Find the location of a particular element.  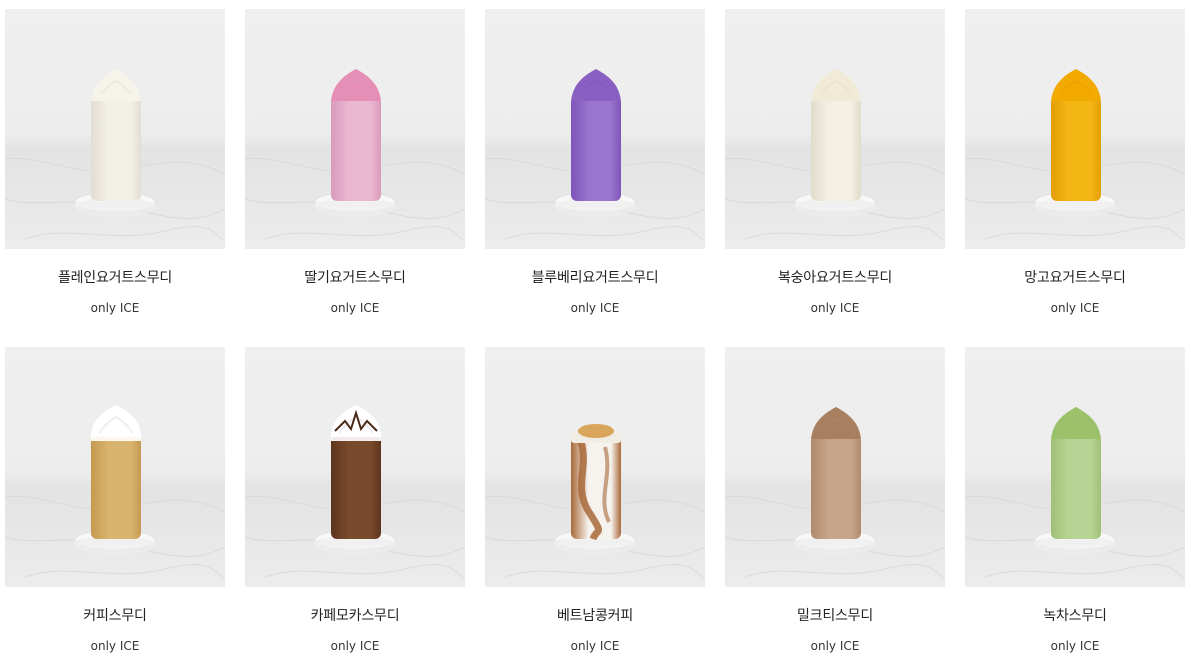

product-card: 복숭아요거트스무디 only ICE is located at coordinates (835, 162).